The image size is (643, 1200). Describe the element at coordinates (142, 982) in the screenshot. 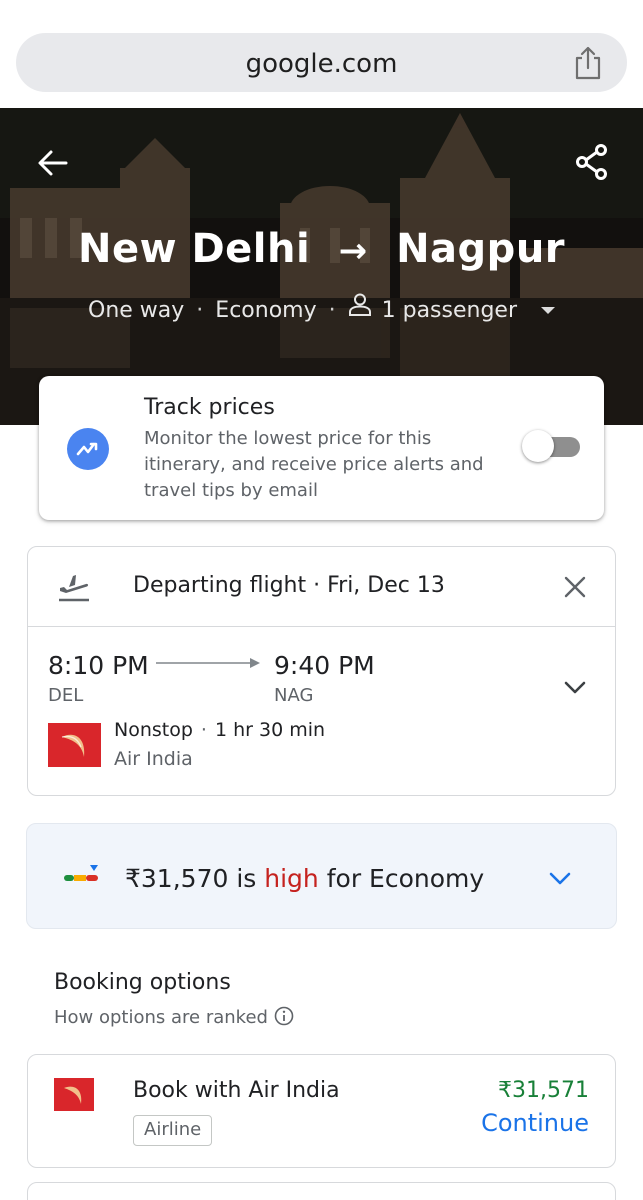

I see `booking-options-title: Booking options` at that location.